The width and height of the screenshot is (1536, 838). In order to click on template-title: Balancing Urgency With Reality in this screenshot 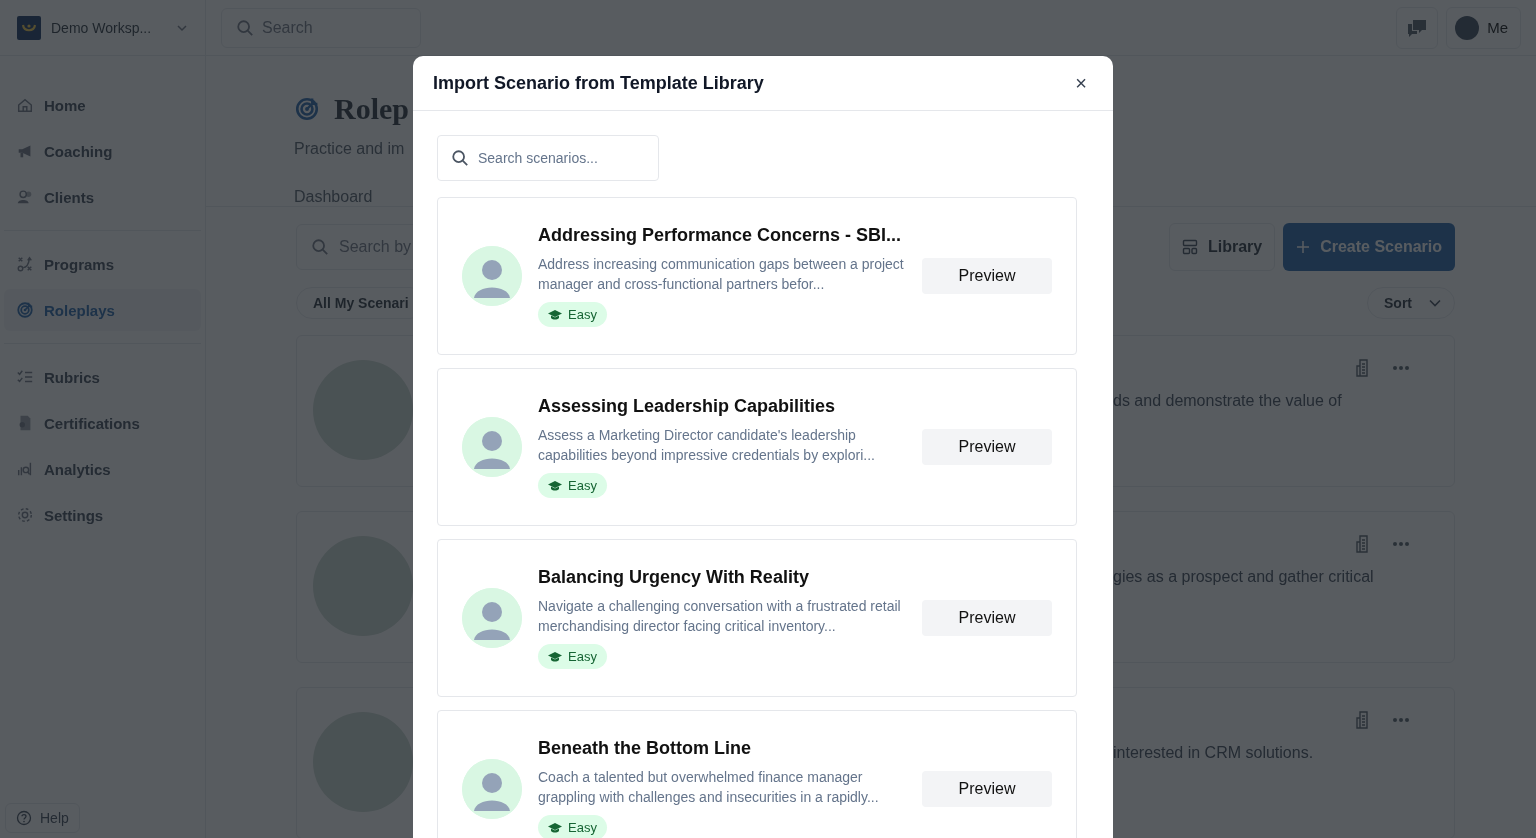, I will do `click(674, 577)`.